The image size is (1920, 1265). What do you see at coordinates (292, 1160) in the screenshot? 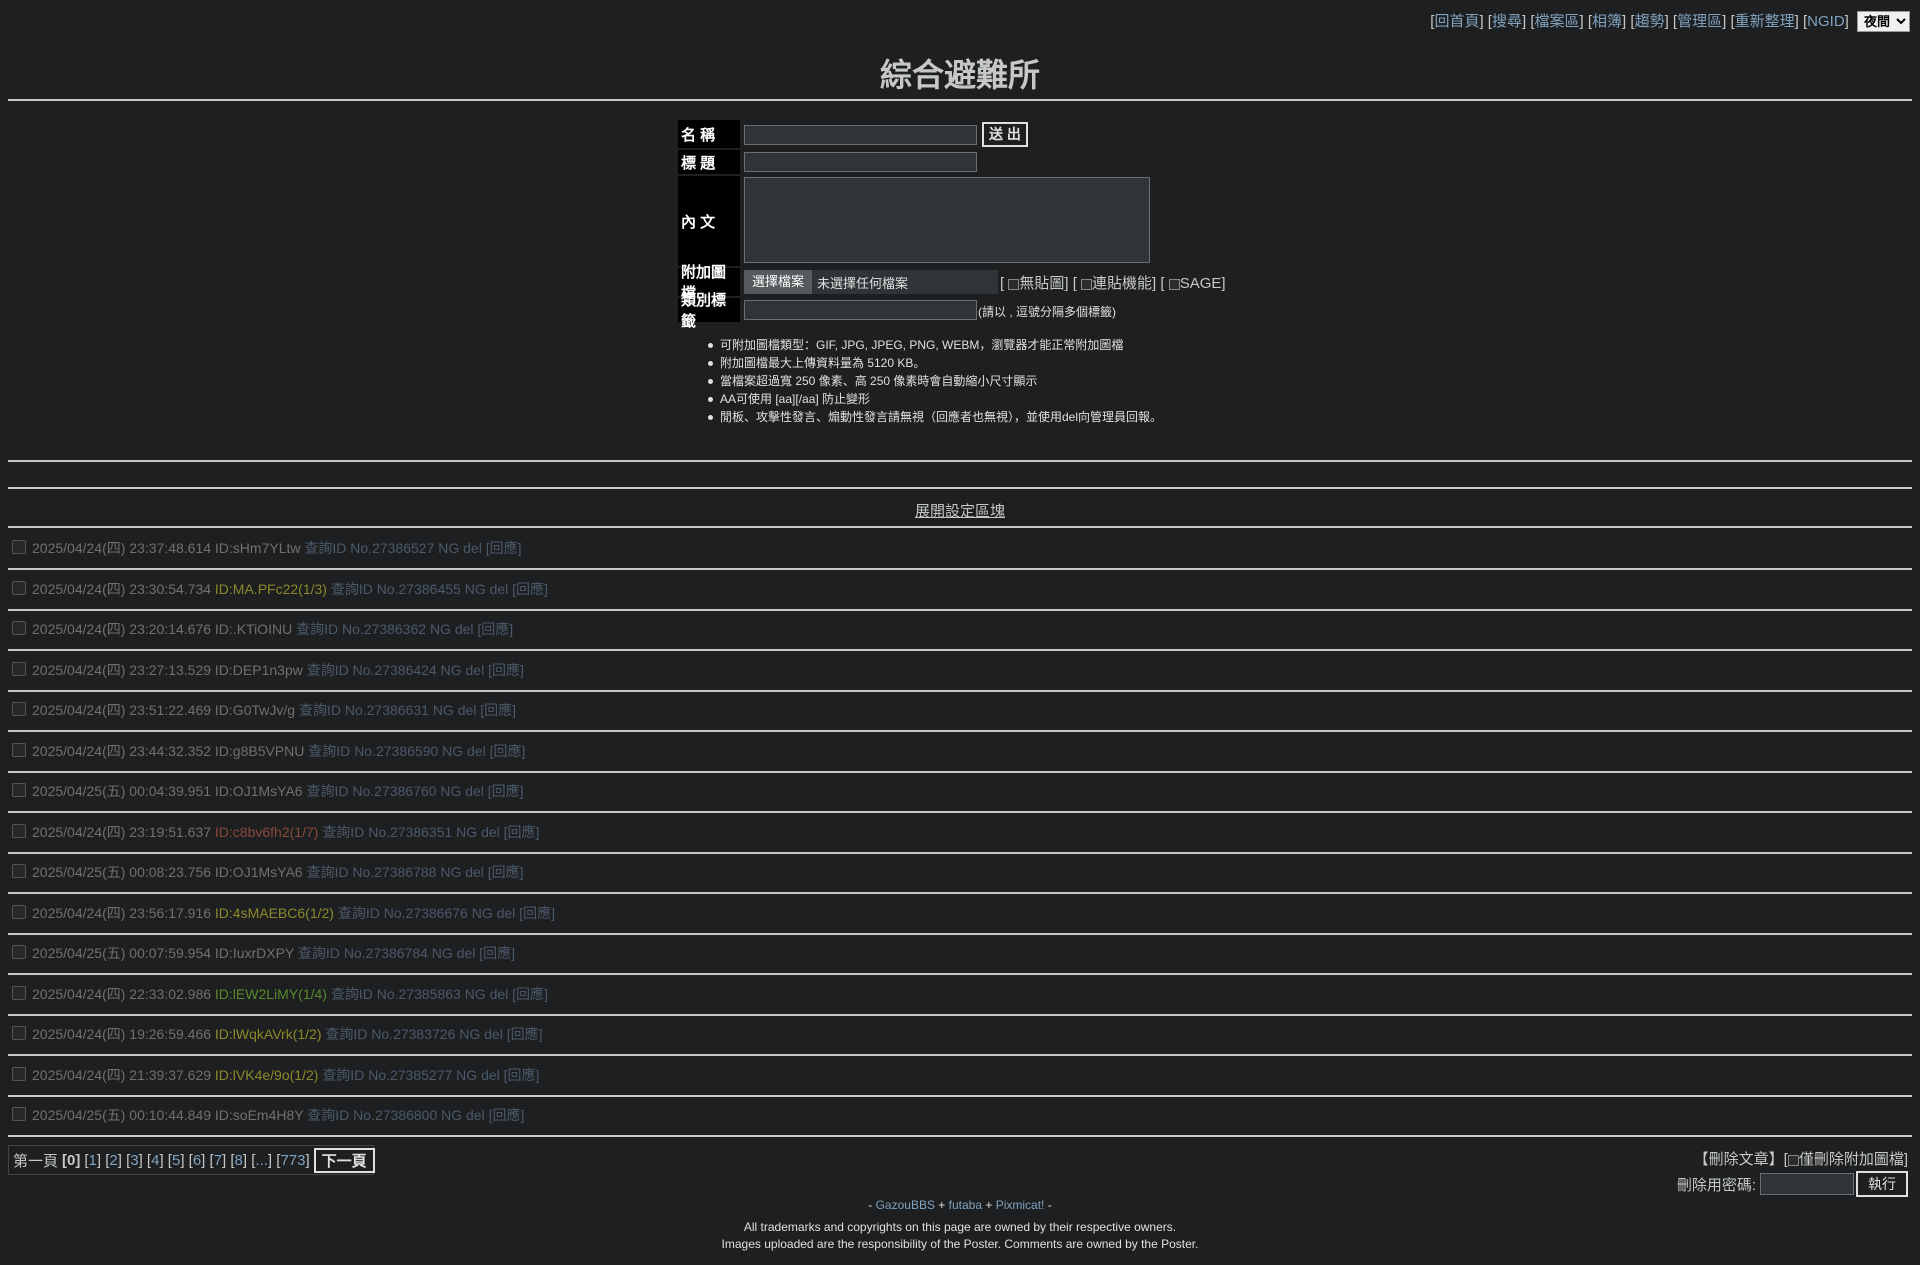
I see `page-link: 773` at bounding box center [292, 1160].